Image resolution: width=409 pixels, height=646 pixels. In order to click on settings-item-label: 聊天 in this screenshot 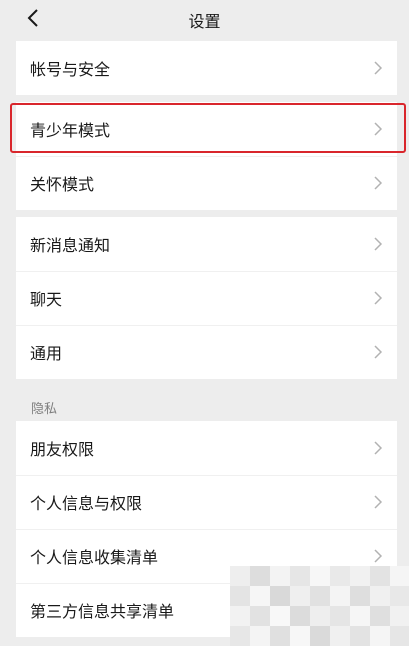, I will do `click(46, 299)`.